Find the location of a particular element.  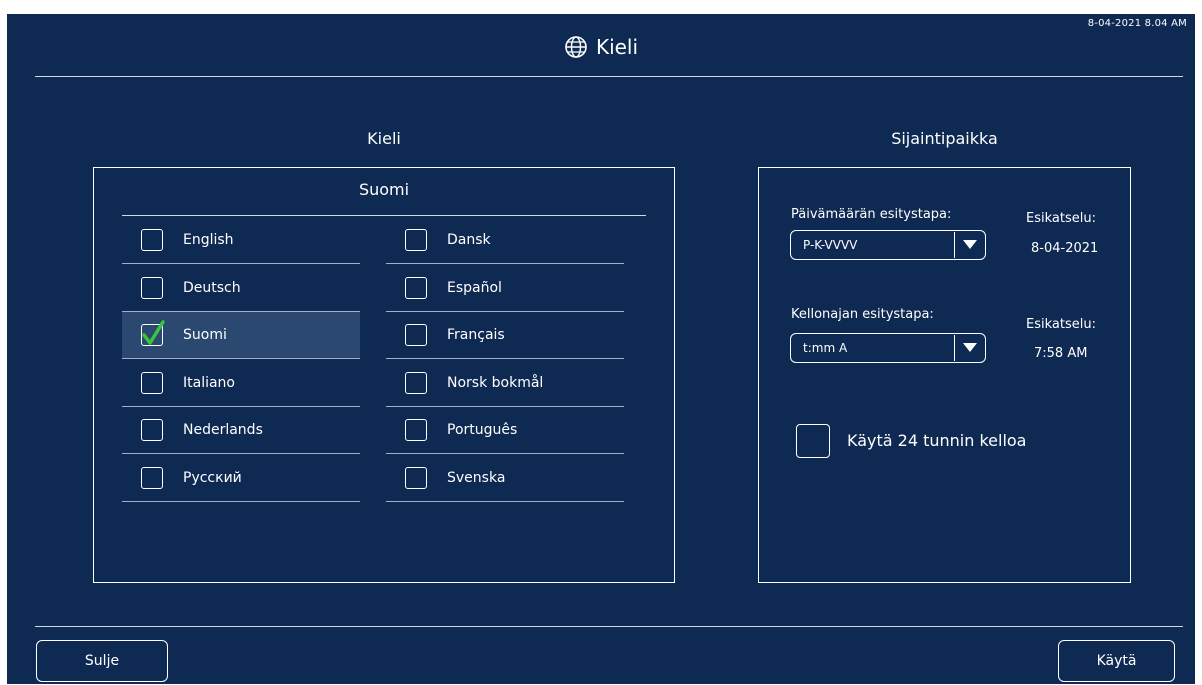

language-label: Deutsch is located at coordinates (212, 287).